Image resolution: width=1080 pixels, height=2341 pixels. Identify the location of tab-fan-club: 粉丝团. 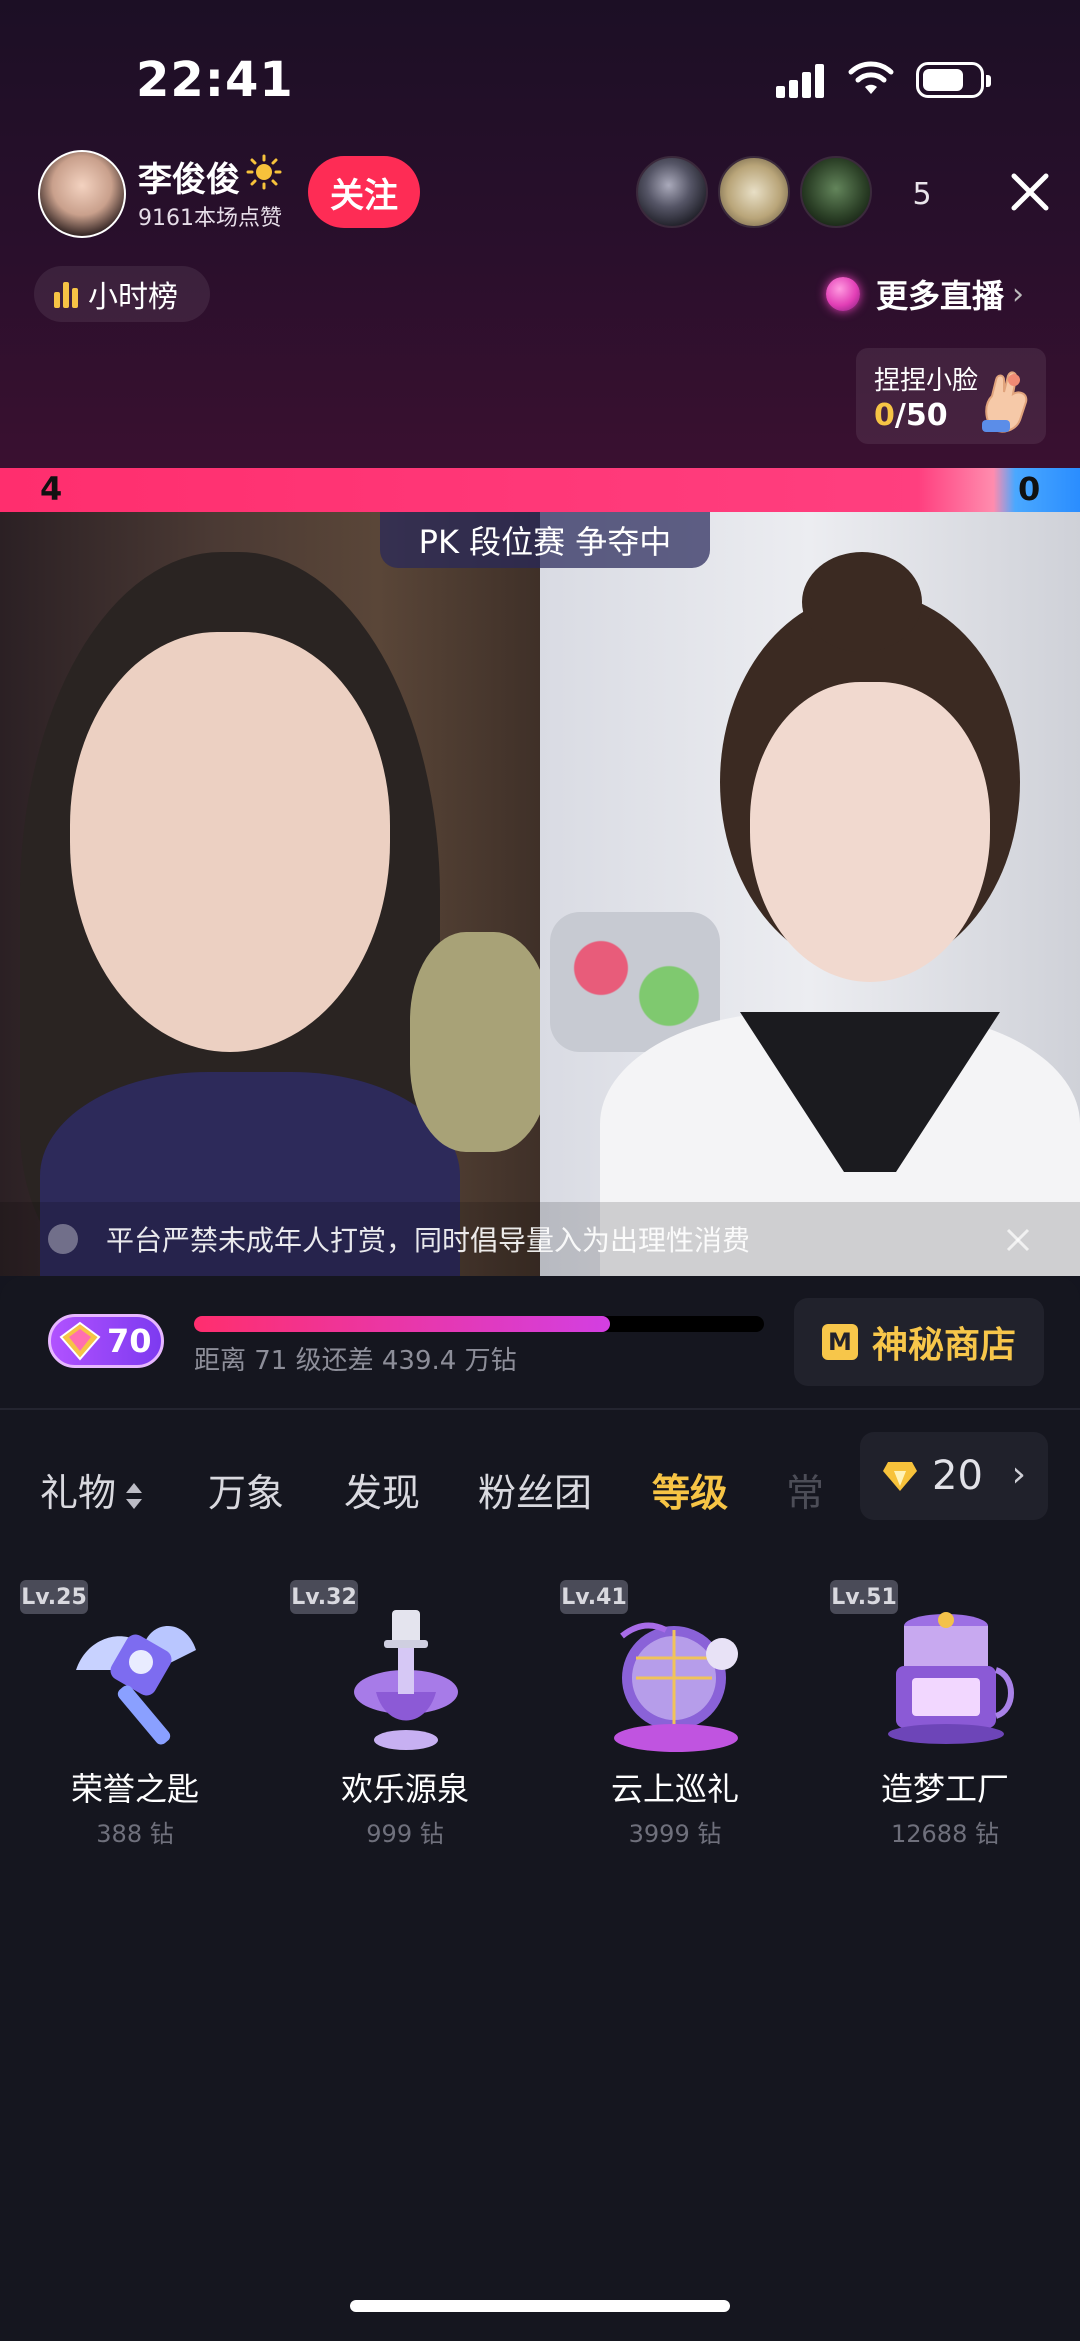
(535, 1489).